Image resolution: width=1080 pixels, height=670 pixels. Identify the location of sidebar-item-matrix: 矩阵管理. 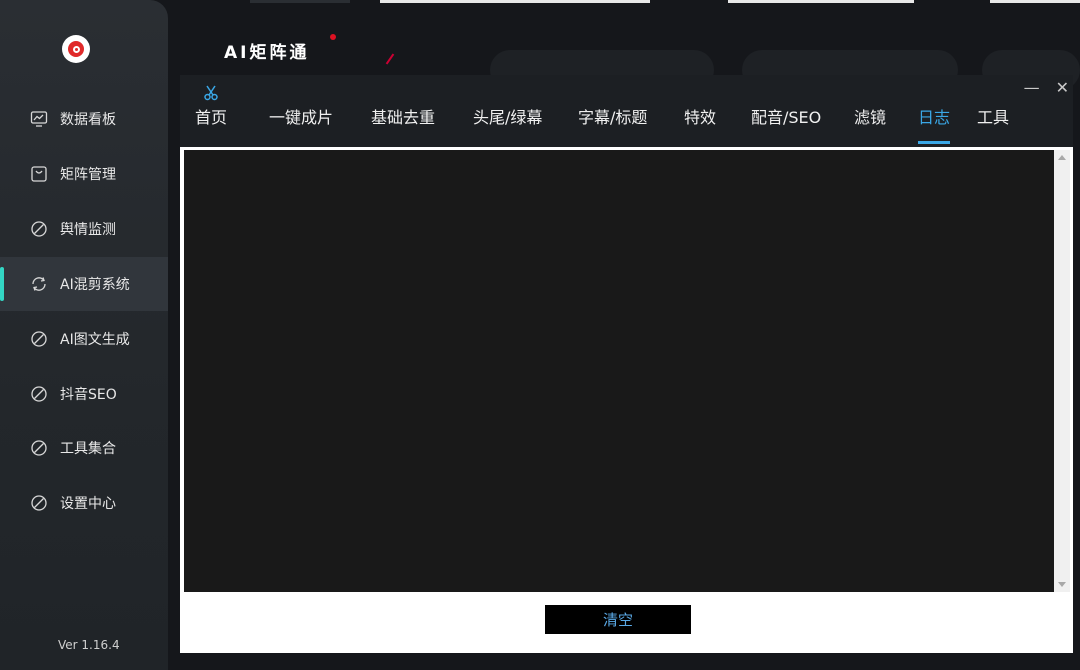
(84, 174).